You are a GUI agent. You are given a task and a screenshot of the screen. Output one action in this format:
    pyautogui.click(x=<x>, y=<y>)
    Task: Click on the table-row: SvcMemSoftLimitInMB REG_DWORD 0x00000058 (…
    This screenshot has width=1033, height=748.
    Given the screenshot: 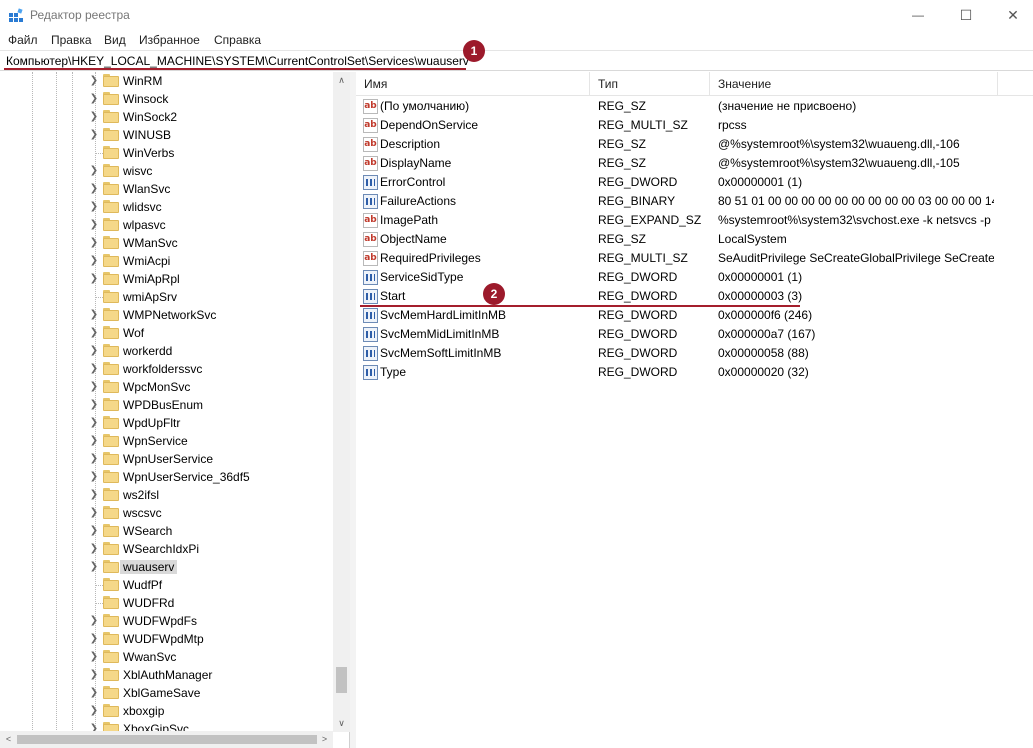 What is the action you would take?
    pyautogui.click(x=694, y=353)
    